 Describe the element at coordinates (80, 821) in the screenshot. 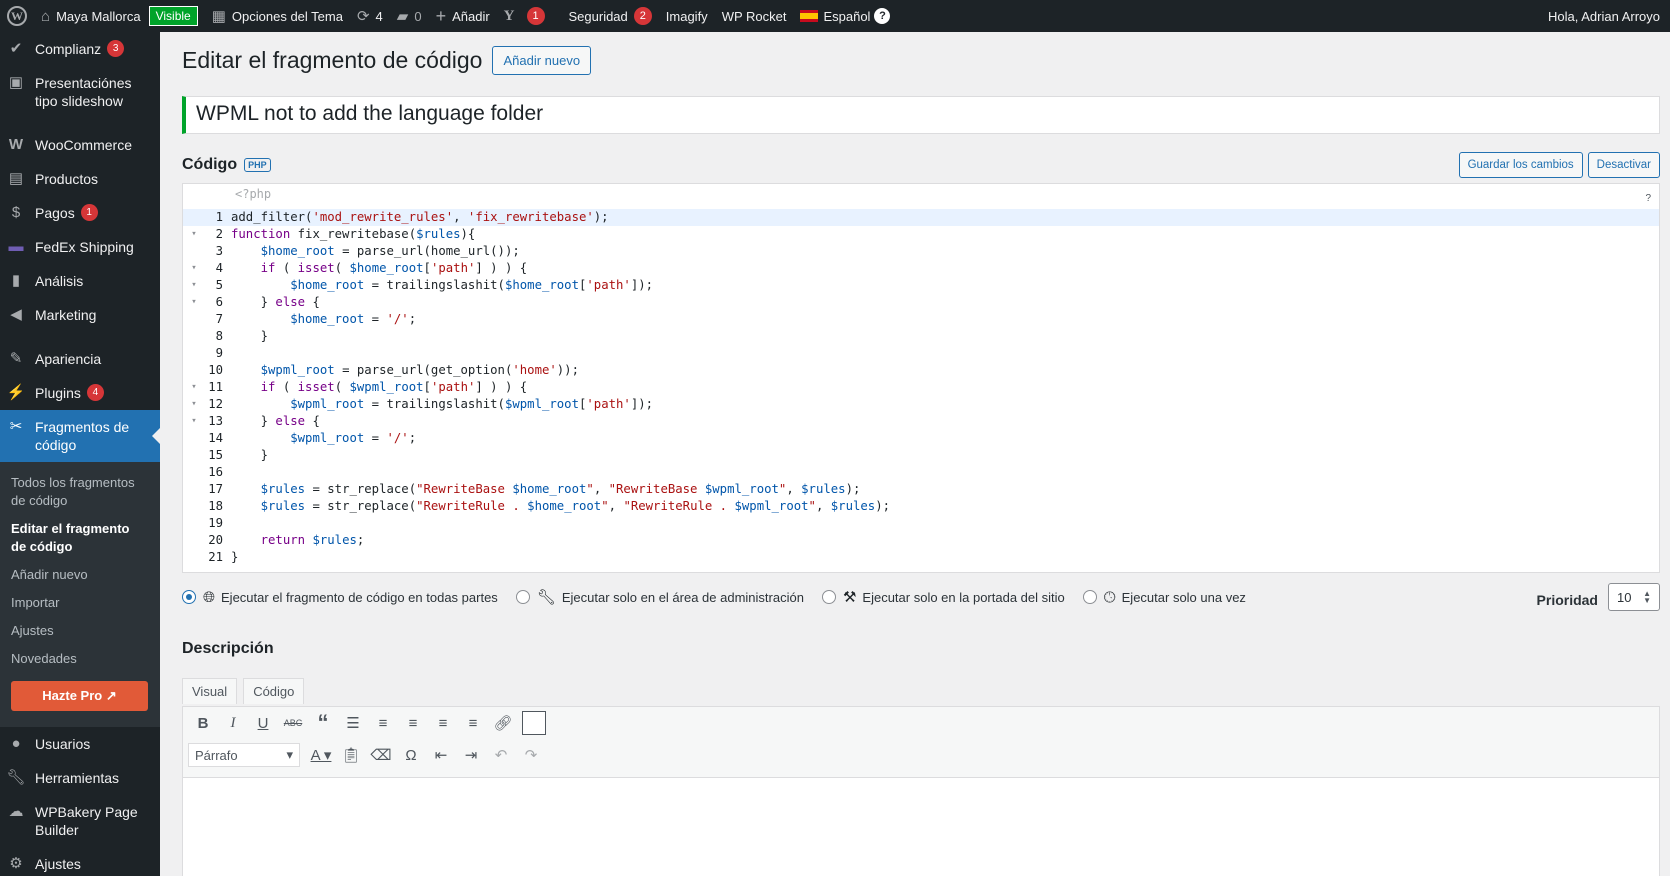

I see `sidebar-item-wpbakery: ☁ WPBakery Page Builder` at that location.